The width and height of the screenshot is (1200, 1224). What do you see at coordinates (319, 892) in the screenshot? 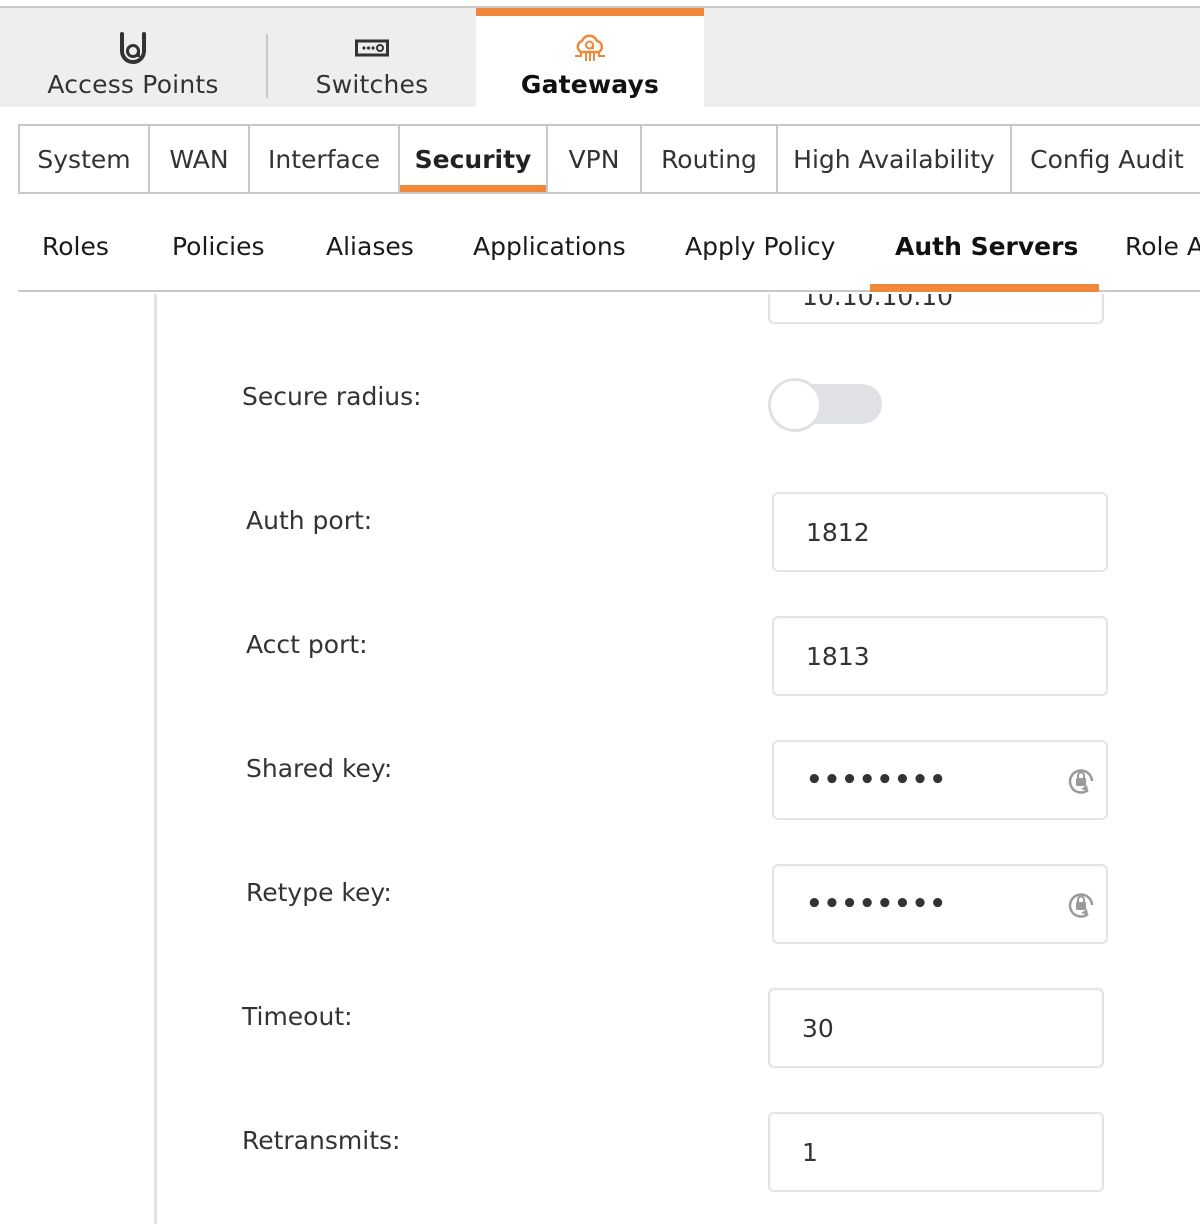
I see `retype-key-label: Retype key:` at bounding box center [319, 892].